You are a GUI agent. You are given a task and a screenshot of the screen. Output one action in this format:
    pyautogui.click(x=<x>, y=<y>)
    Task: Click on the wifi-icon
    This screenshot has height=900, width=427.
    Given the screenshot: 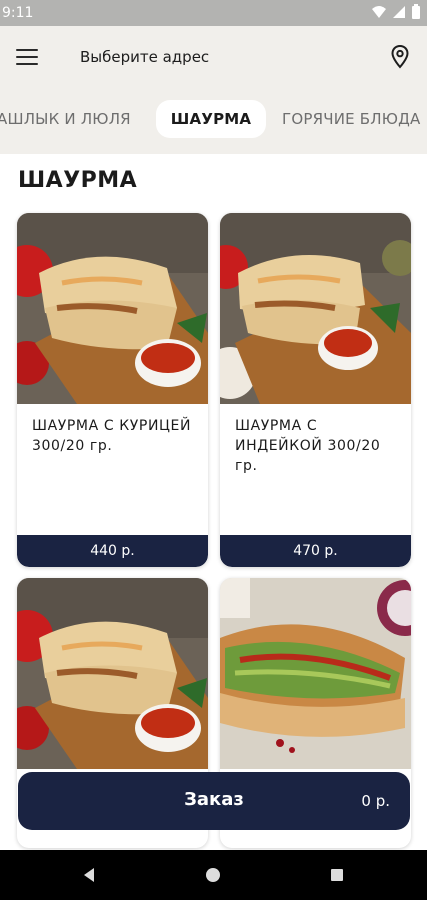 What is the action you would take?
    pyautogui.click(x=379, y=12)
    